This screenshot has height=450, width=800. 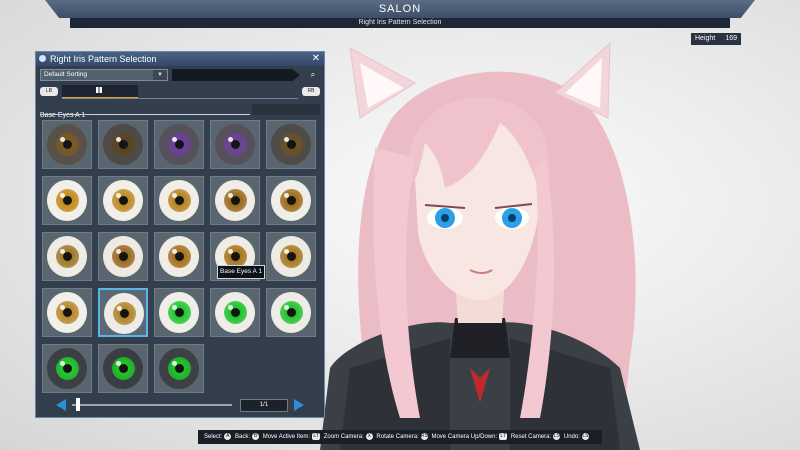 What do you see at coordinates (313, 75) in the screenshot?
I see `search-icon: ⌕` at bounding box center [313, 75].